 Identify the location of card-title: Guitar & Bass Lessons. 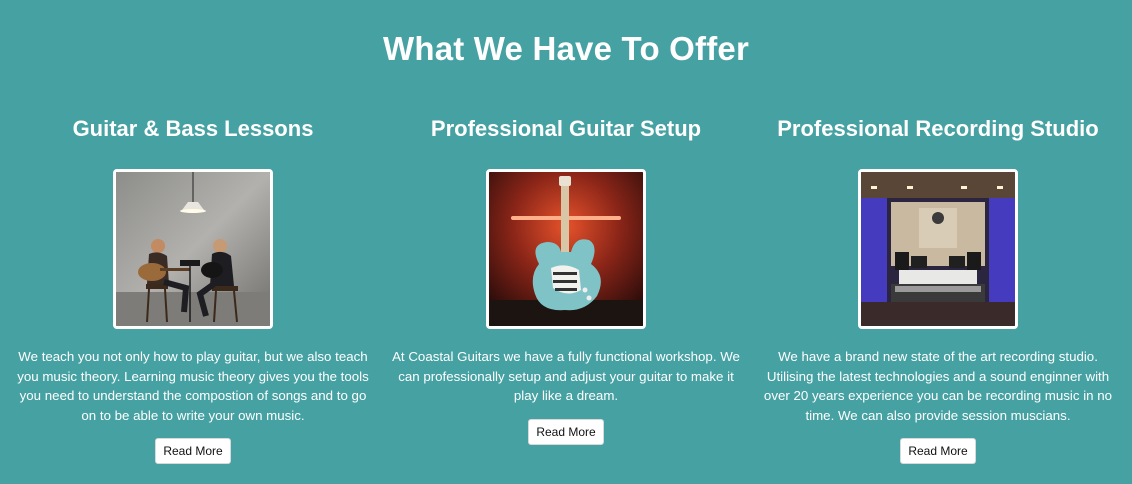
(193, 128).